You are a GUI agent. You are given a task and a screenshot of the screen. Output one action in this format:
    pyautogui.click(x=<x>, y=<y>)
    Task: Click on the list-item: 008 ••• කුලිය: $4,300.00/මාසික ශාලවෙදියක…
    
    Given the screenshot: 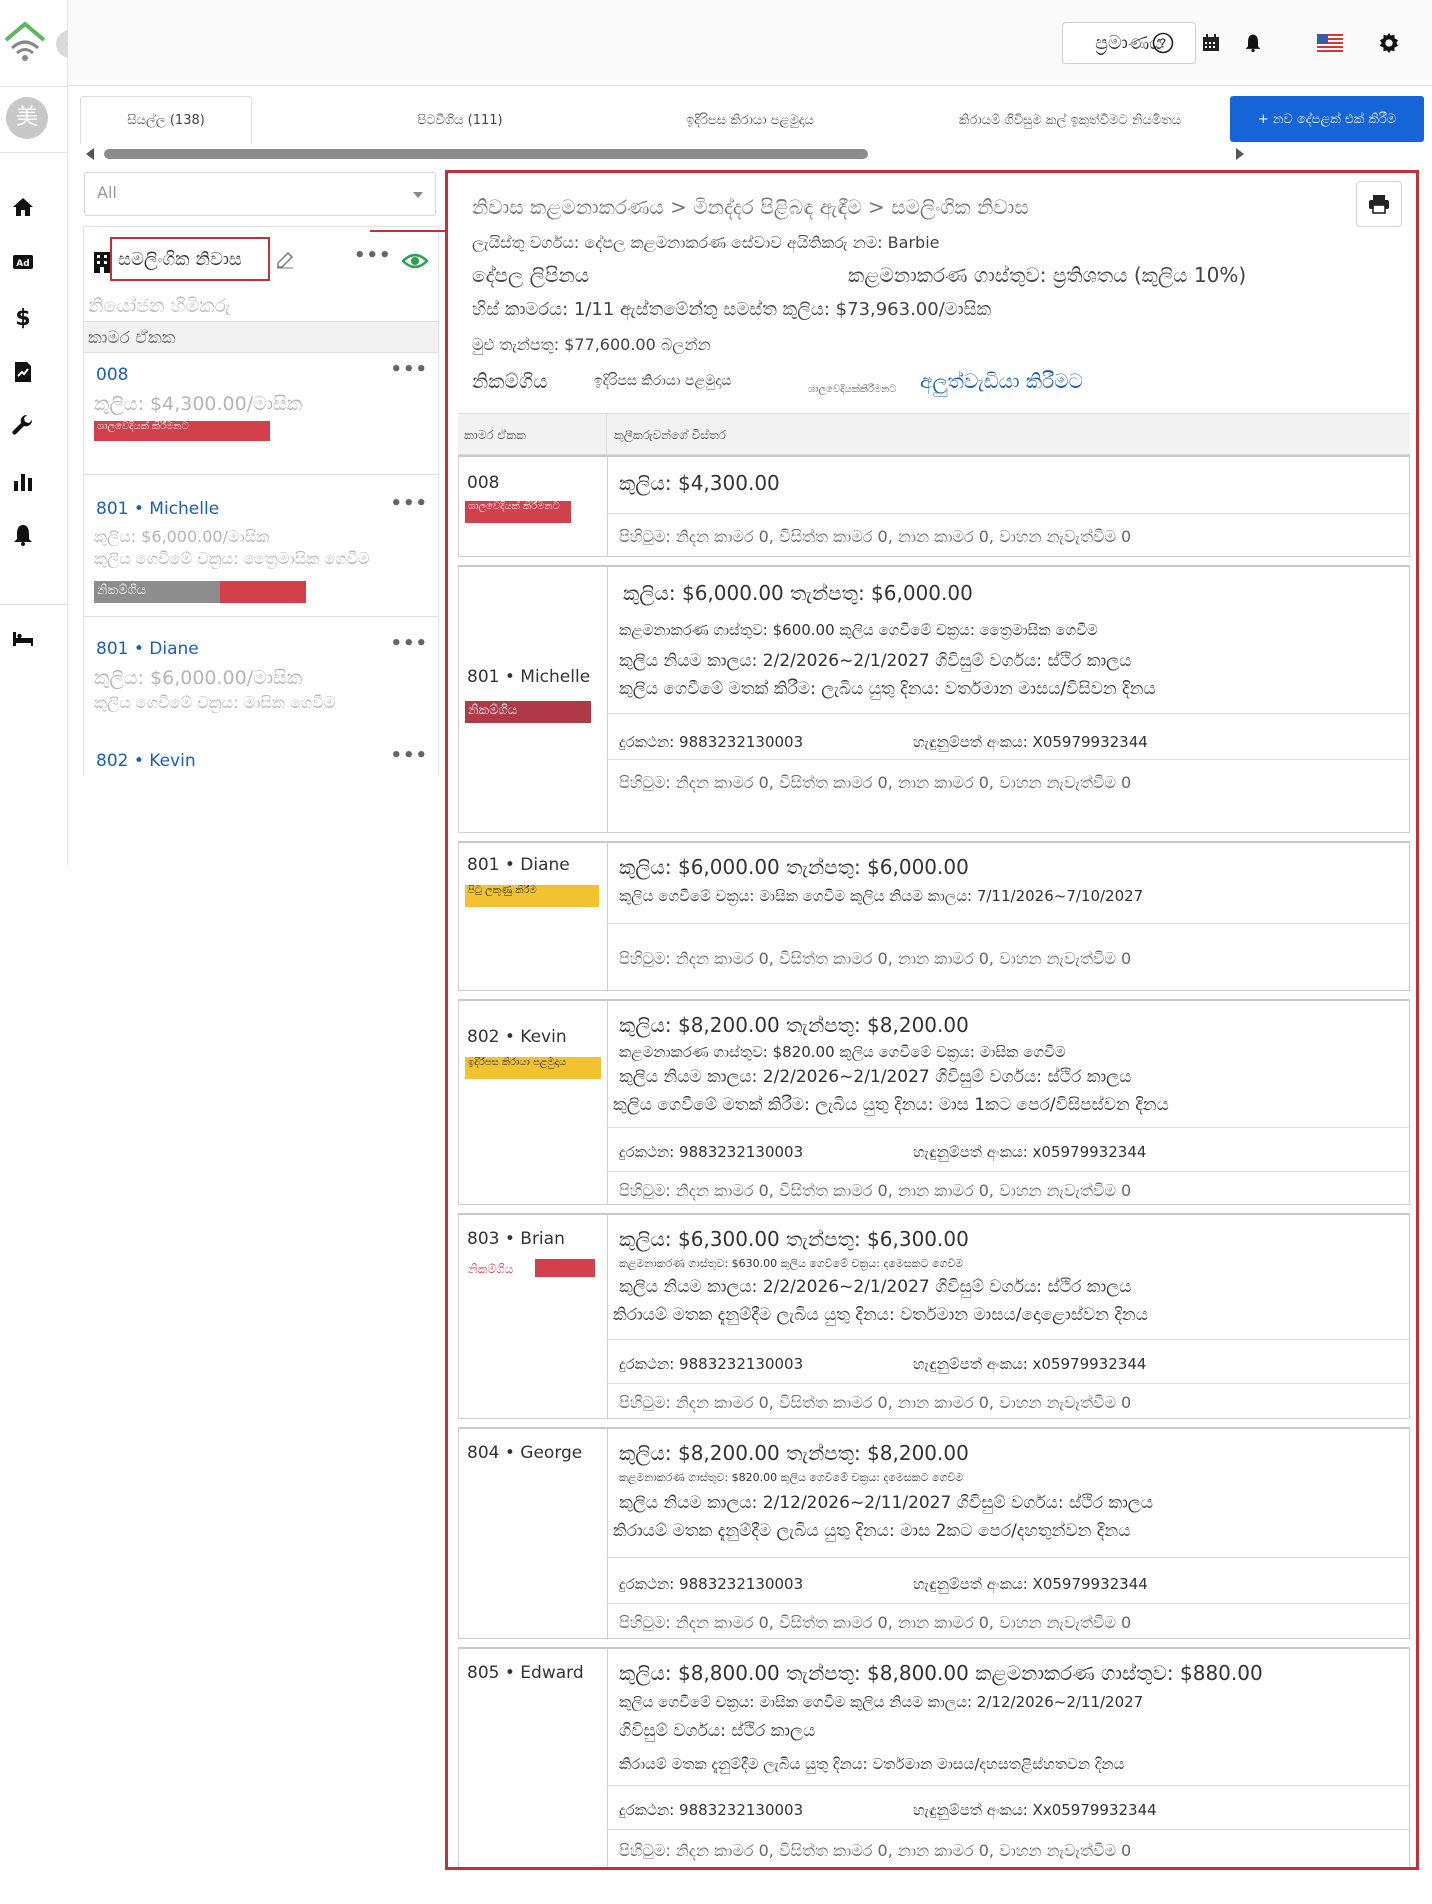 What is the action you would take?
    pyautogui.click(x=261, y=414)
    